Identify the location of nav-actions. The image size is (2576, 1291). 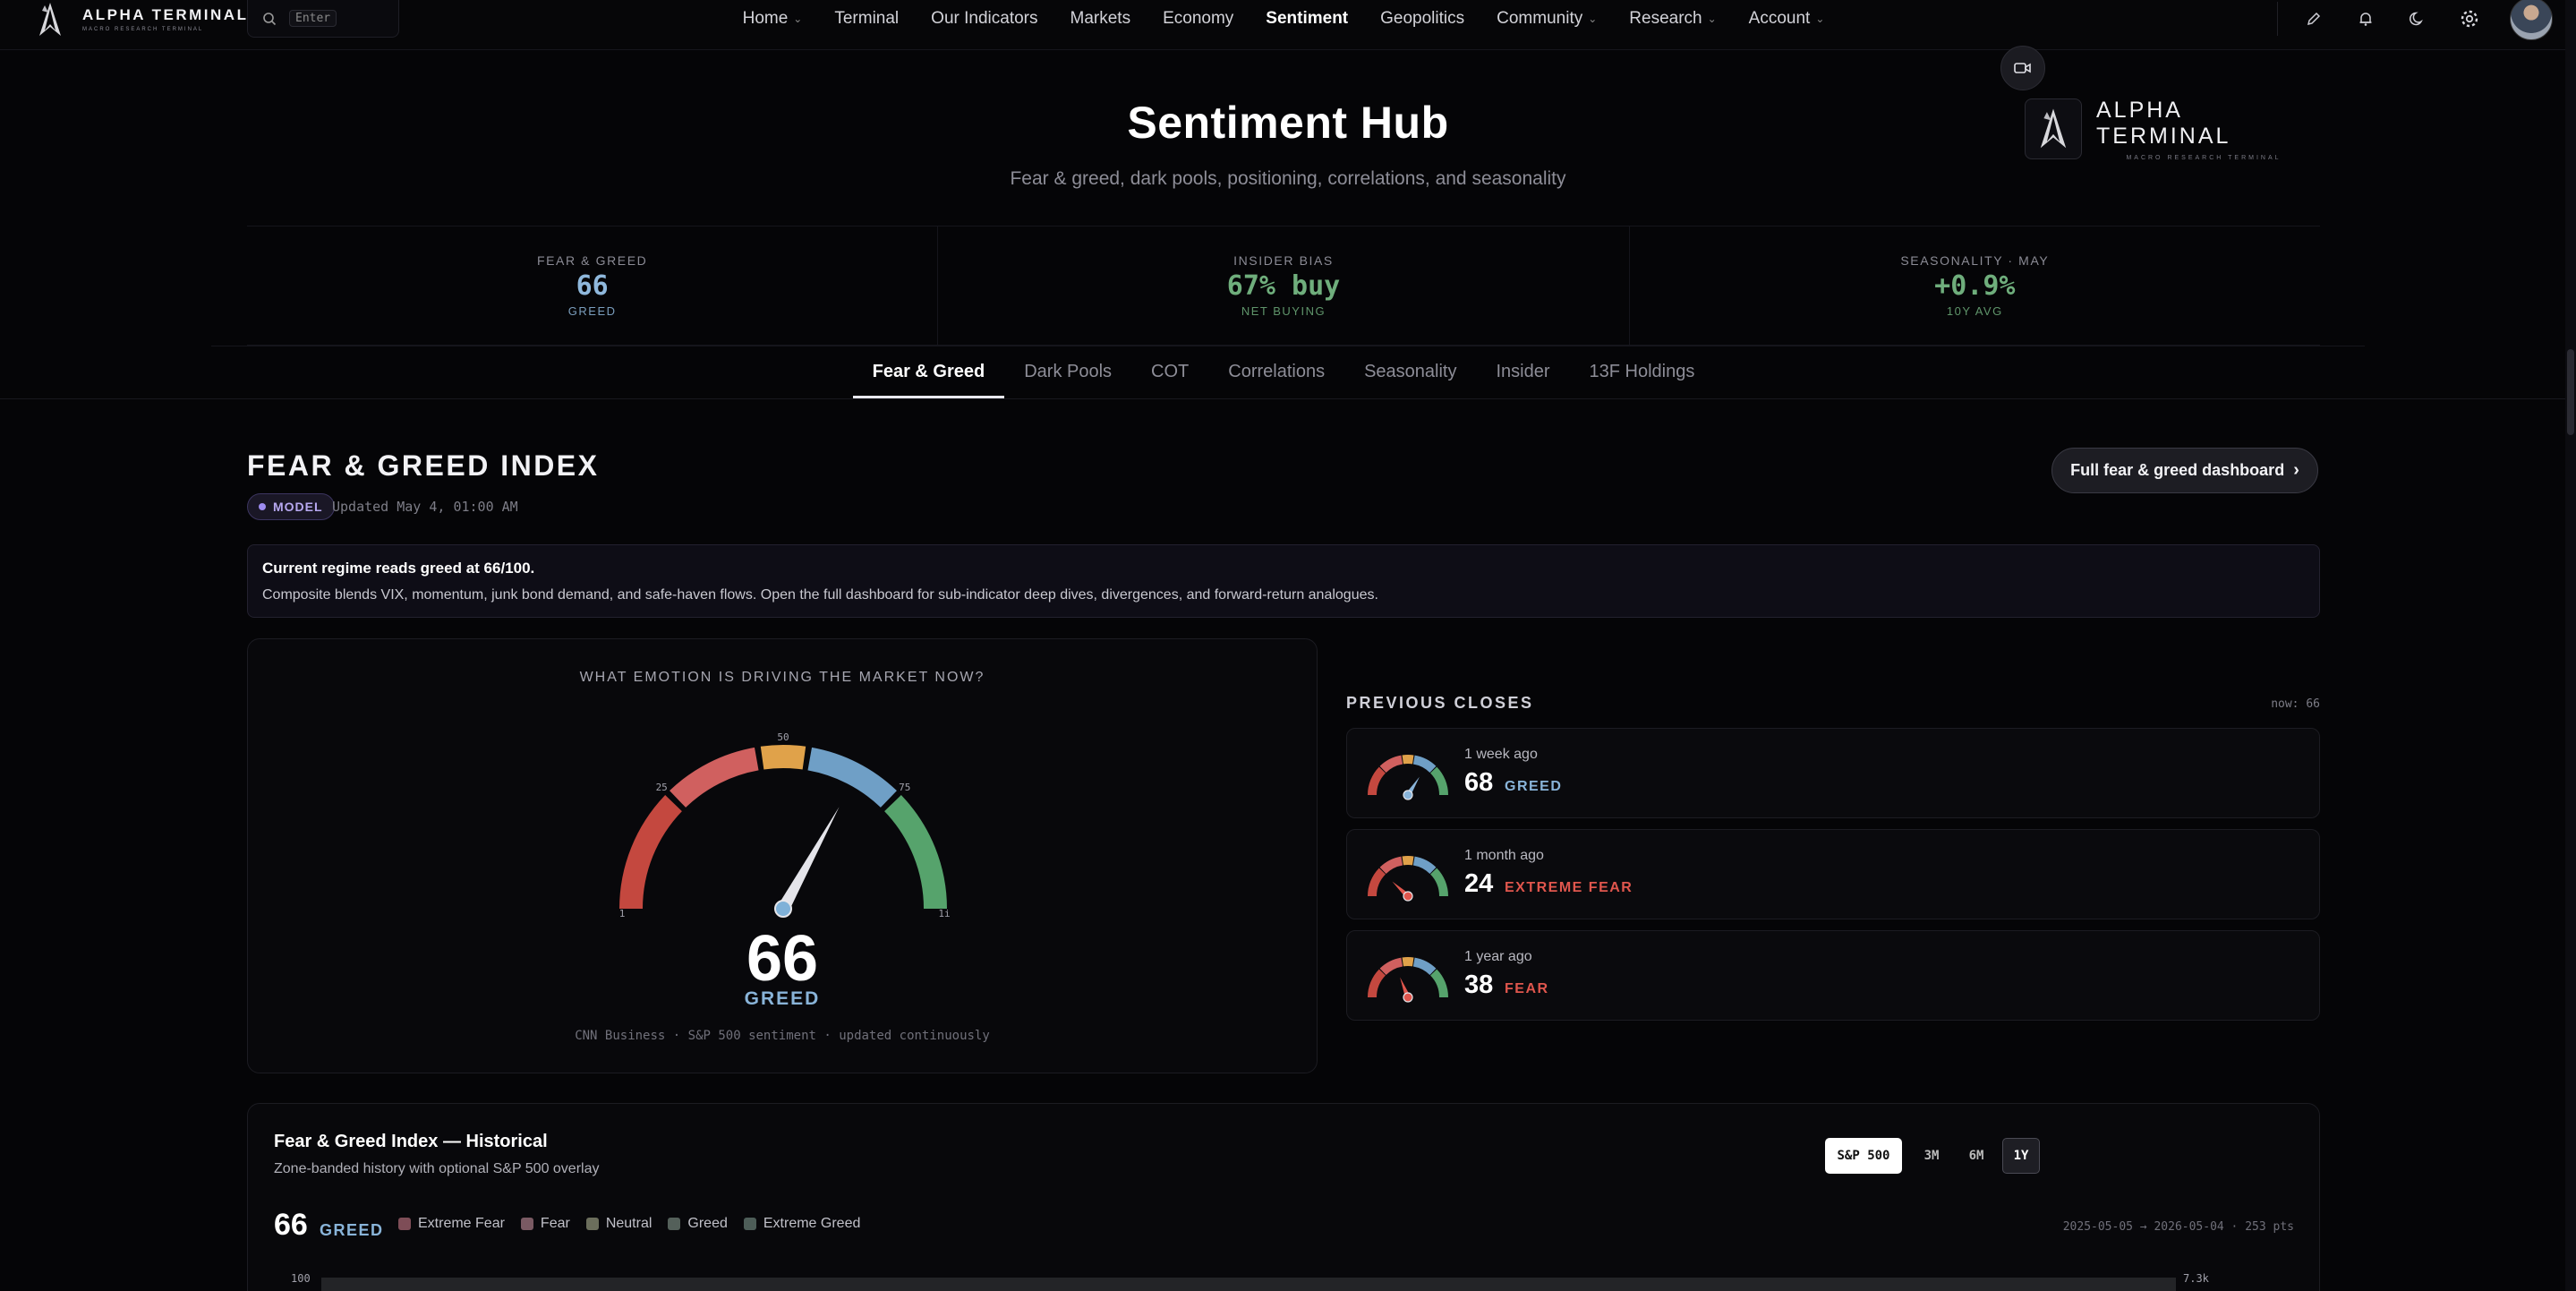
(2427, 20).